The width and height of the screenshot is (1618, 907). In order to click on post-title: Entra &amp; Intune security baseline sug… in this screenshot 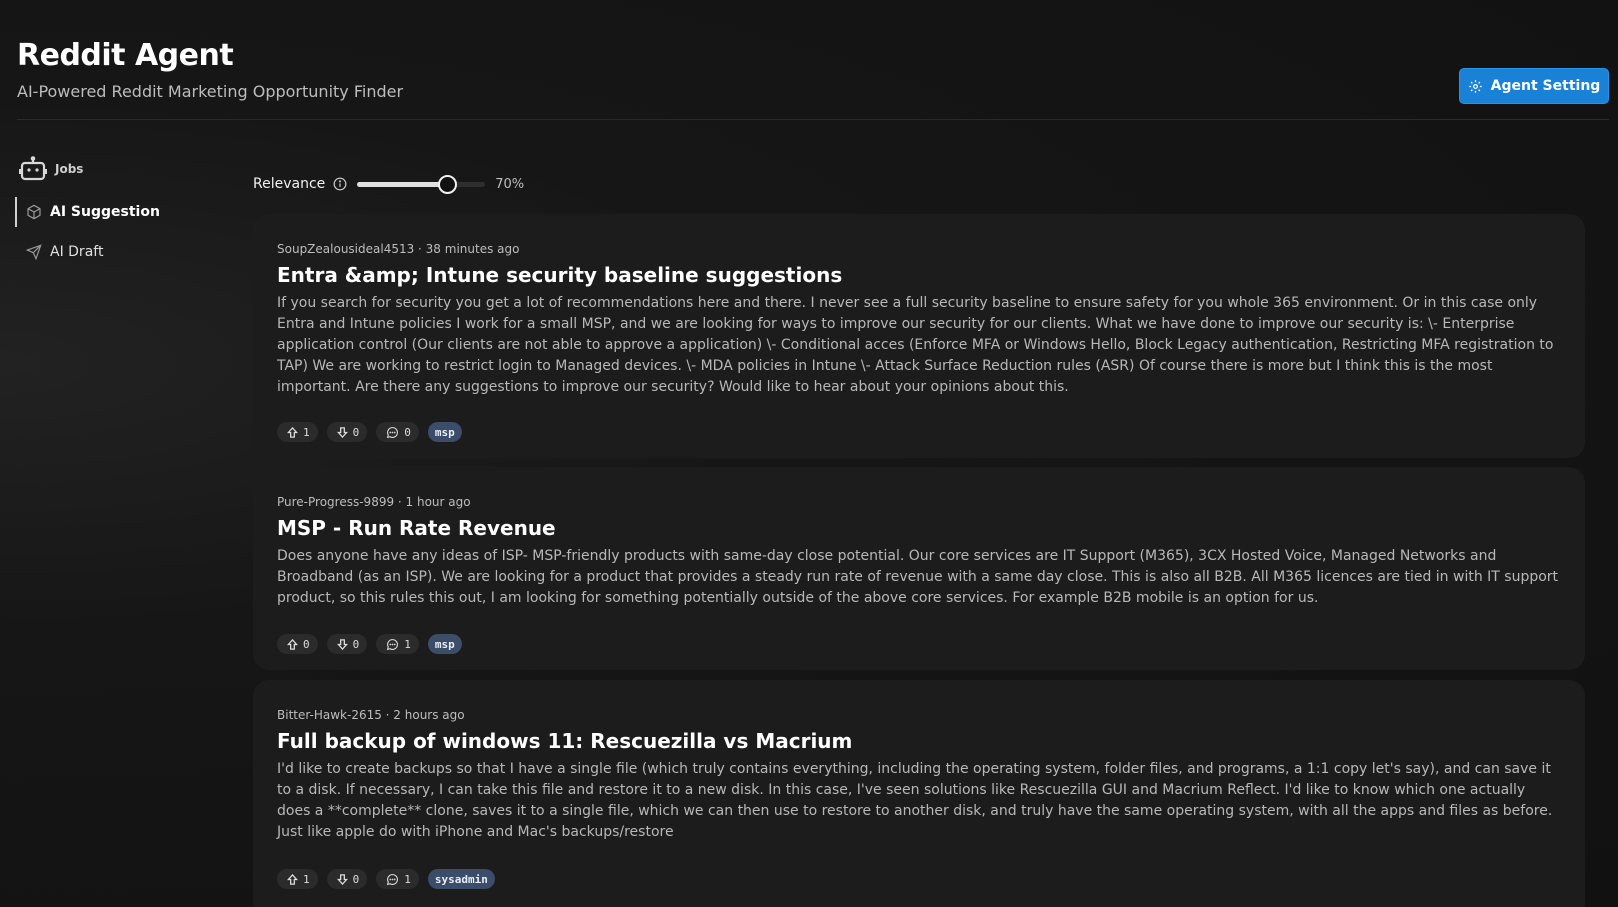, I will do `click(919, 275)`.